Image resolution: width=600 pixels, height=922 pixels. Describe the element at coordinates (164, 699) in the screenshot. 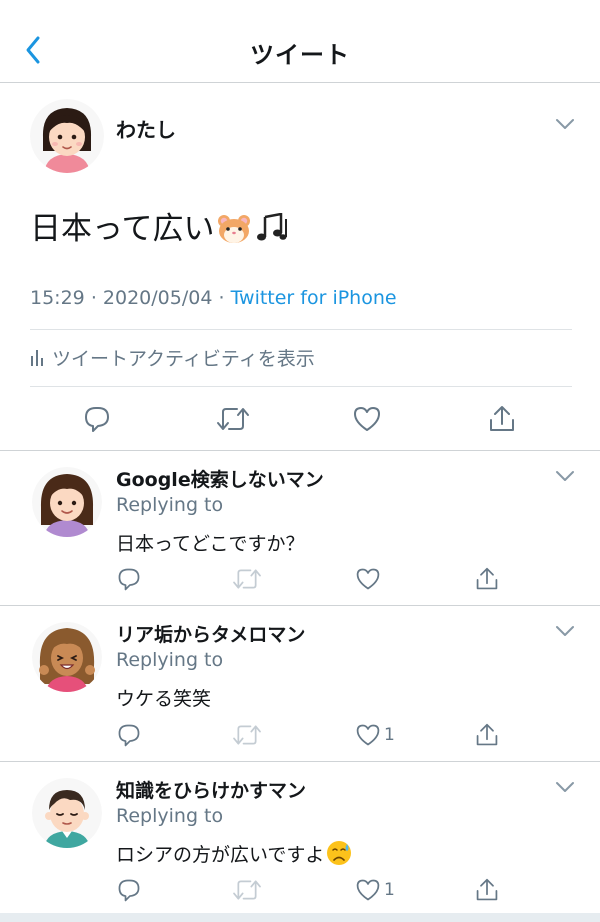

I see `tweet-text: ウケる笑笑` at that location.